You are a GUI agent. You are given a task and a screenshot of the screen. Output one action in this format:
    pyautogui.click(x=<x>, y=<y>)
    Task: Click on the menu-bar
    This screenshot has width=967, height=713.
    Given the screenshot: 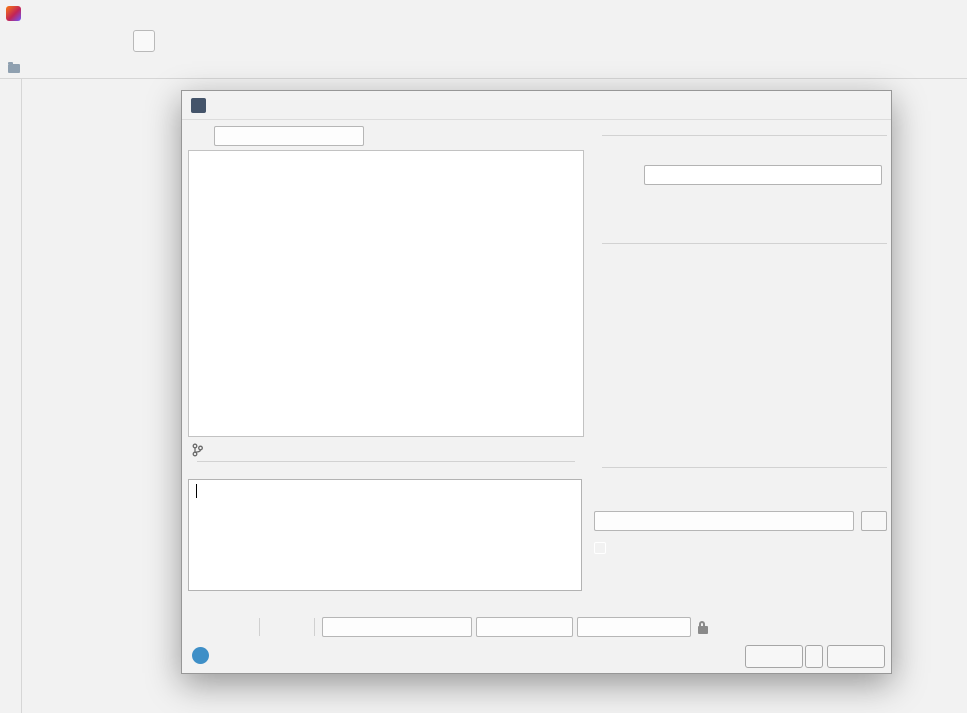 What is the action you would take?
    pyautogui.click(x=483, y=13)
    